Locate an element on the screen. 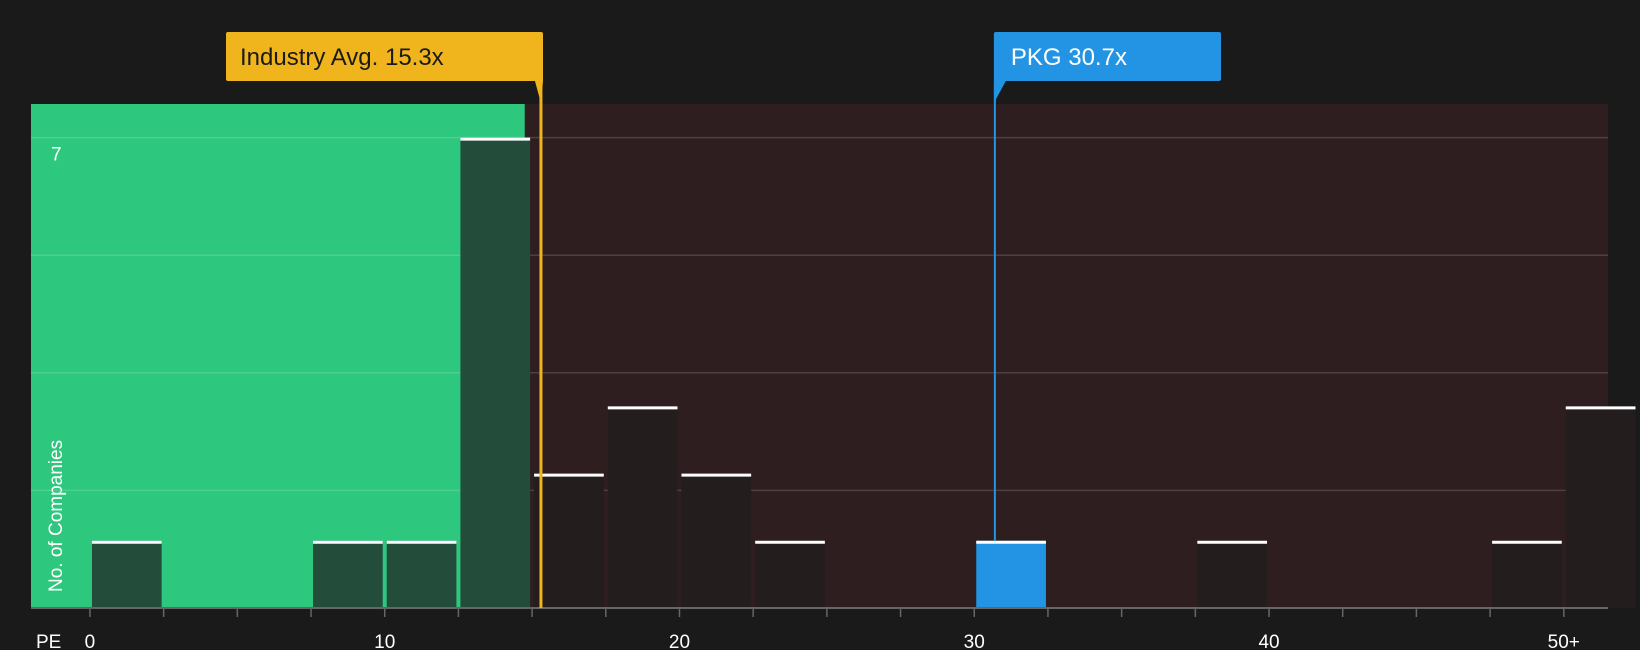 The width and height of the screenshot is (1640, 650). y-max-label: 7 is located at coordinates (56, 155).